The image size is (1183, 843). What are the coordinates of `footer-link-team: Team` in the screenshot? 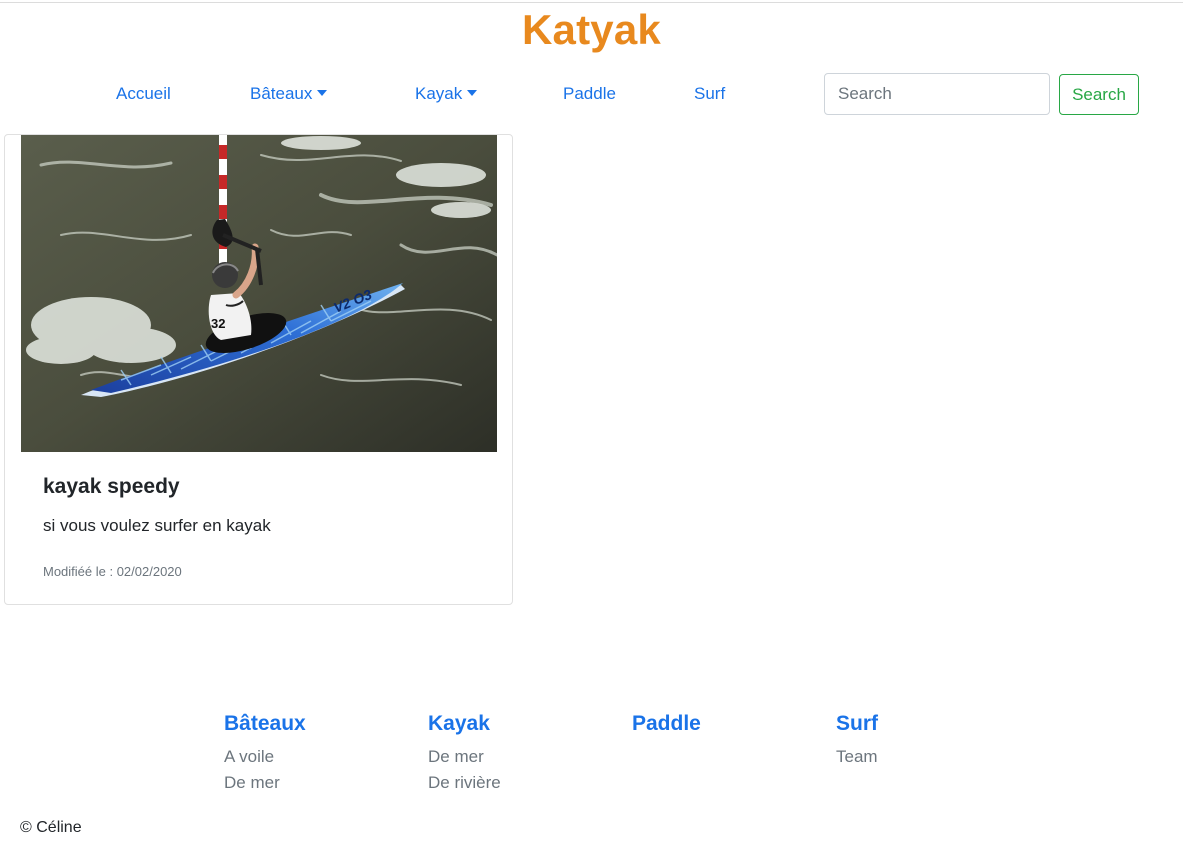 It's located at (857, 757).